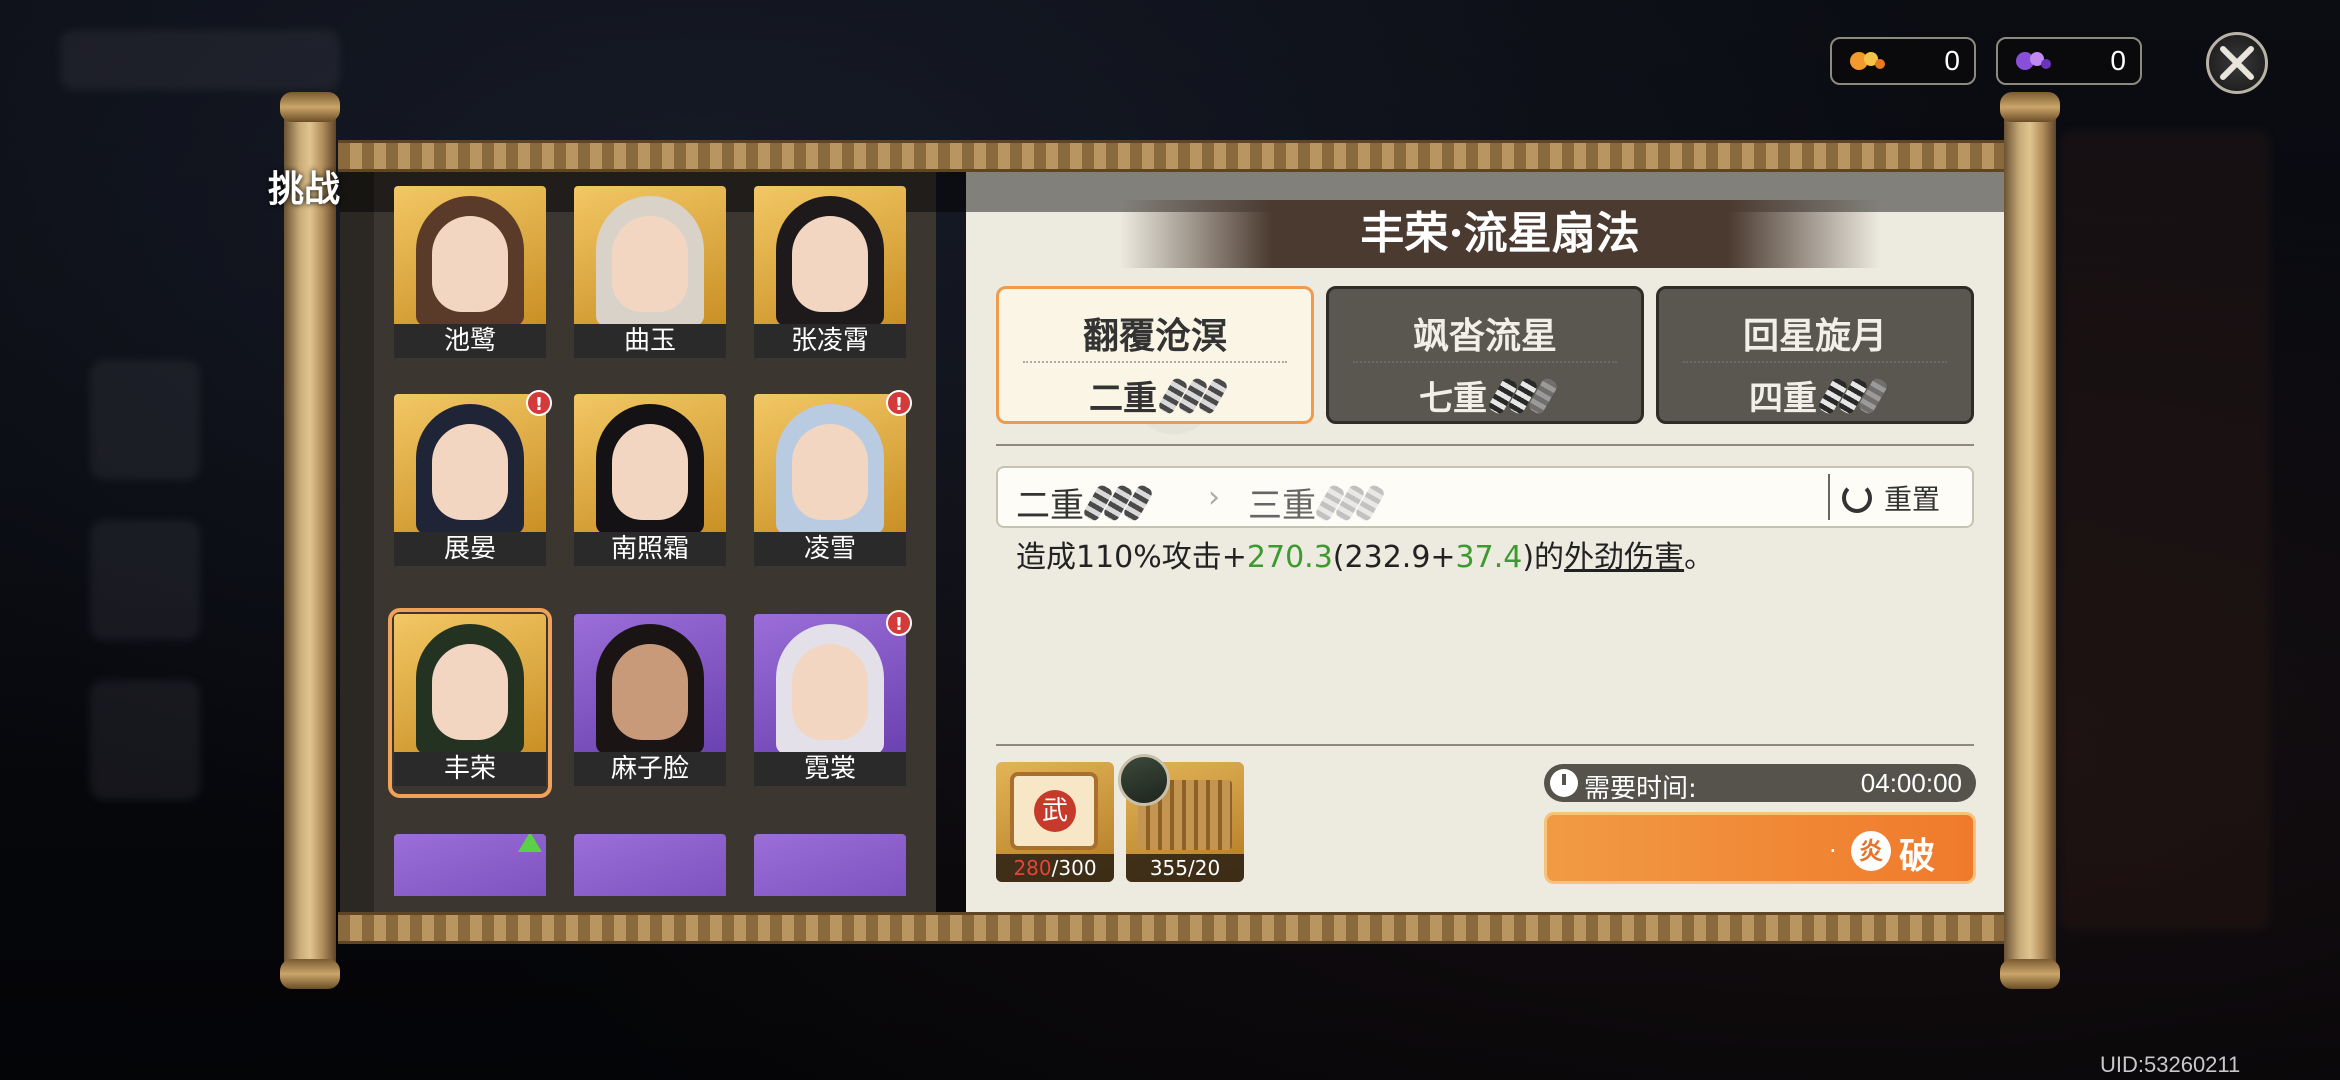  What do you see at coordinates (1489, 557) in the screenshot?
I see `desc-bonus: 37.4` at bounding box center [1489, 557].